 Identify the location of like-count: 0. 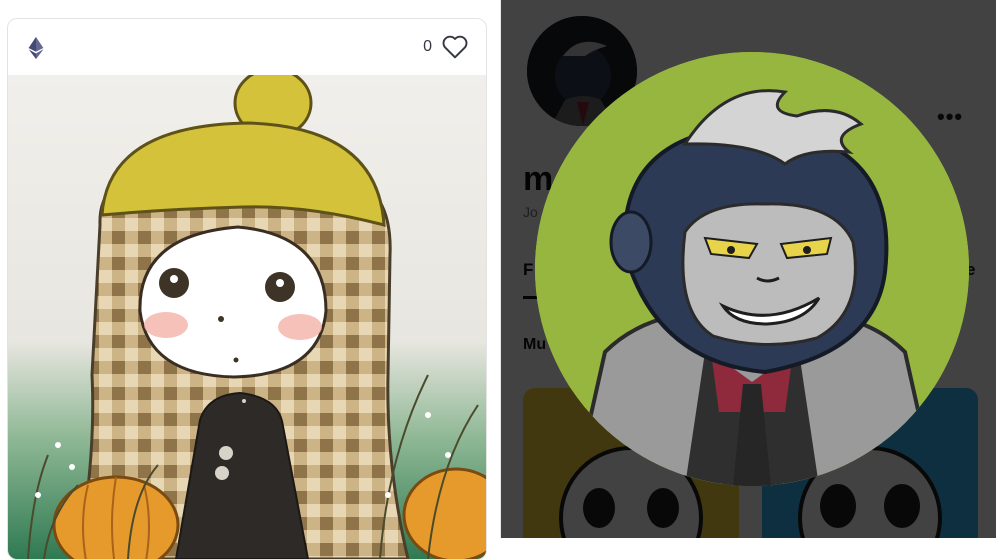
(427, 46).